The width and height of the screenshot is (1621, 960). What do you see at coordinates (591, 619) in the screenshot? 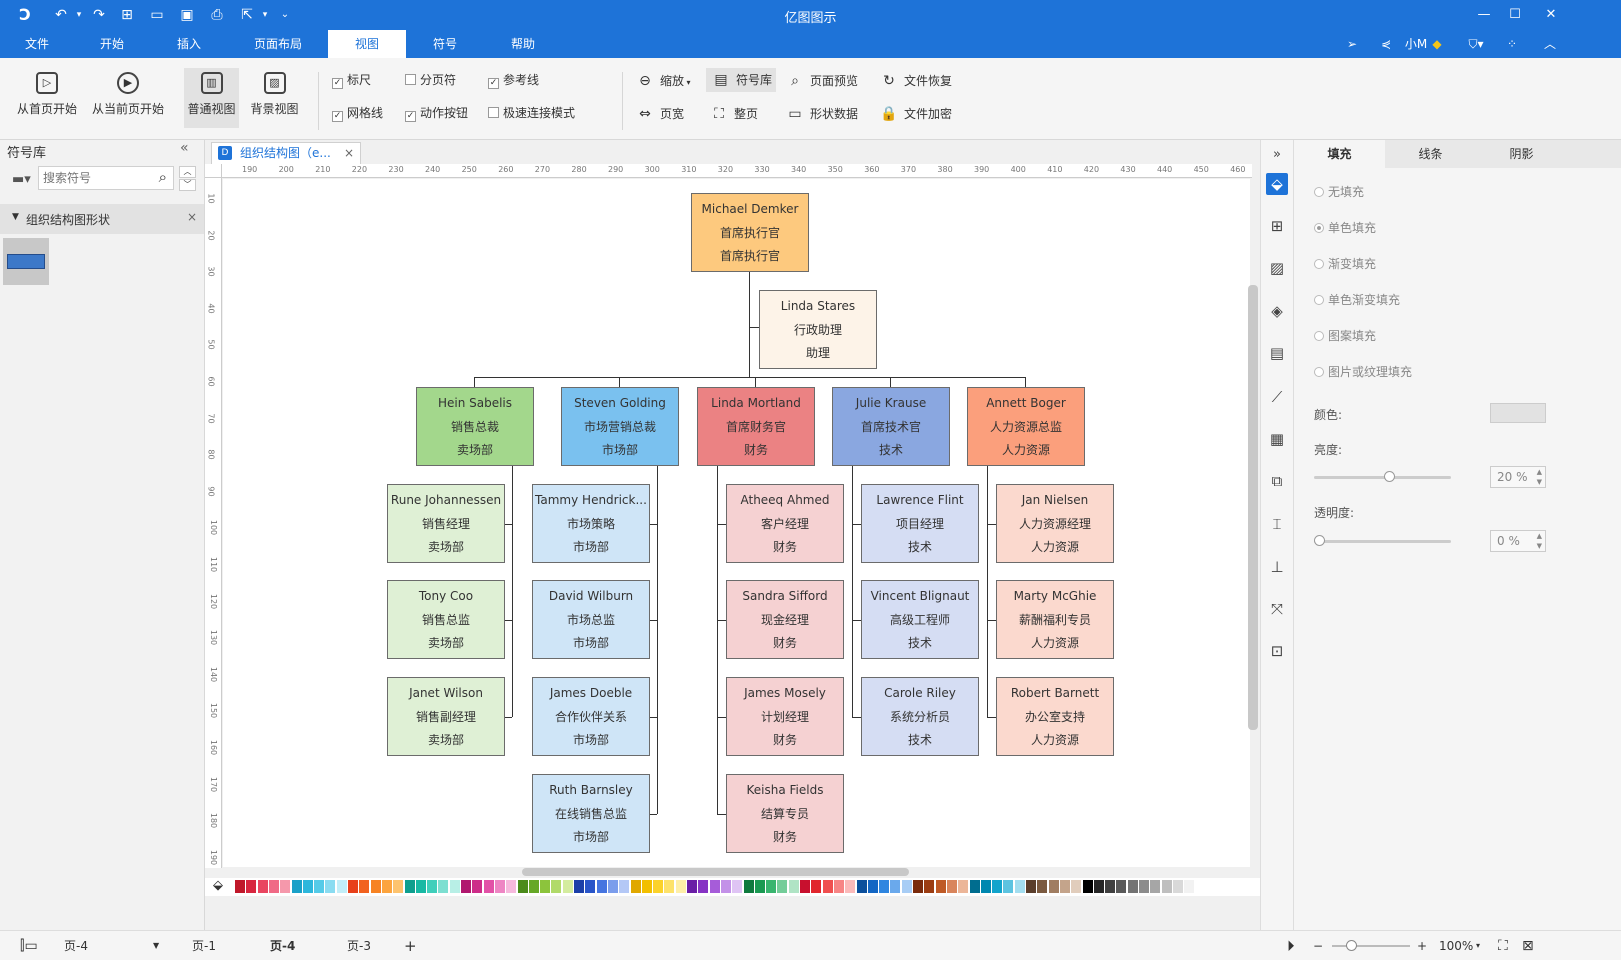
I see `org-node: David Wilburn 市场总监 市场部` at bounding box center [591, 619].